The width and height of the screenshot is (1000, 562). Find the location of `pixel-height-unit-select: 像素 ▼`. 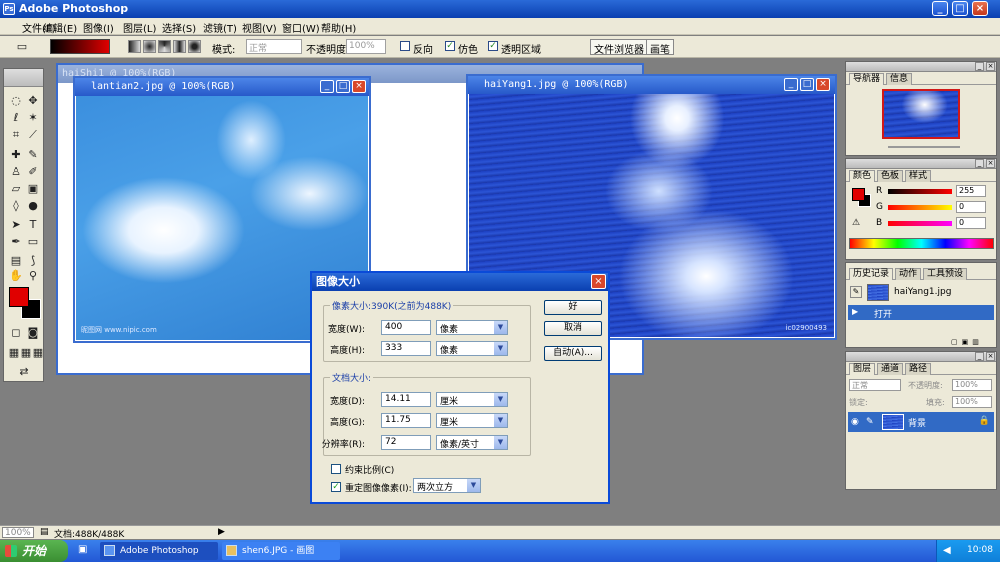

pixel-height-unit-select: 像素 ▼ is located at coordinates (472, 348).